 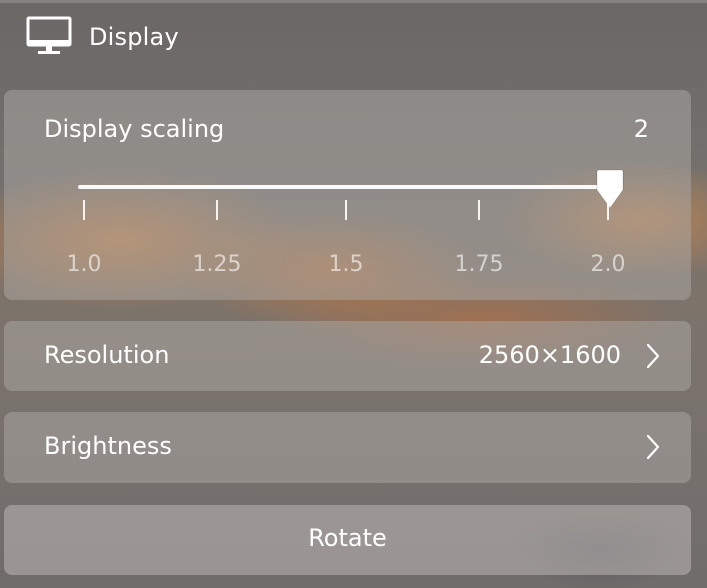 I want to click on display-scaling-label: Display scaling, so click(x=134, y=129).